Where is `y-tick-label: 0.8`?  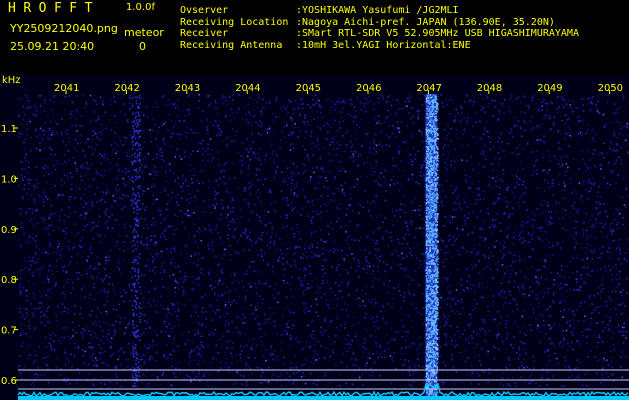 y-tick-label: 0.8 is located at coordinates (9, 280).